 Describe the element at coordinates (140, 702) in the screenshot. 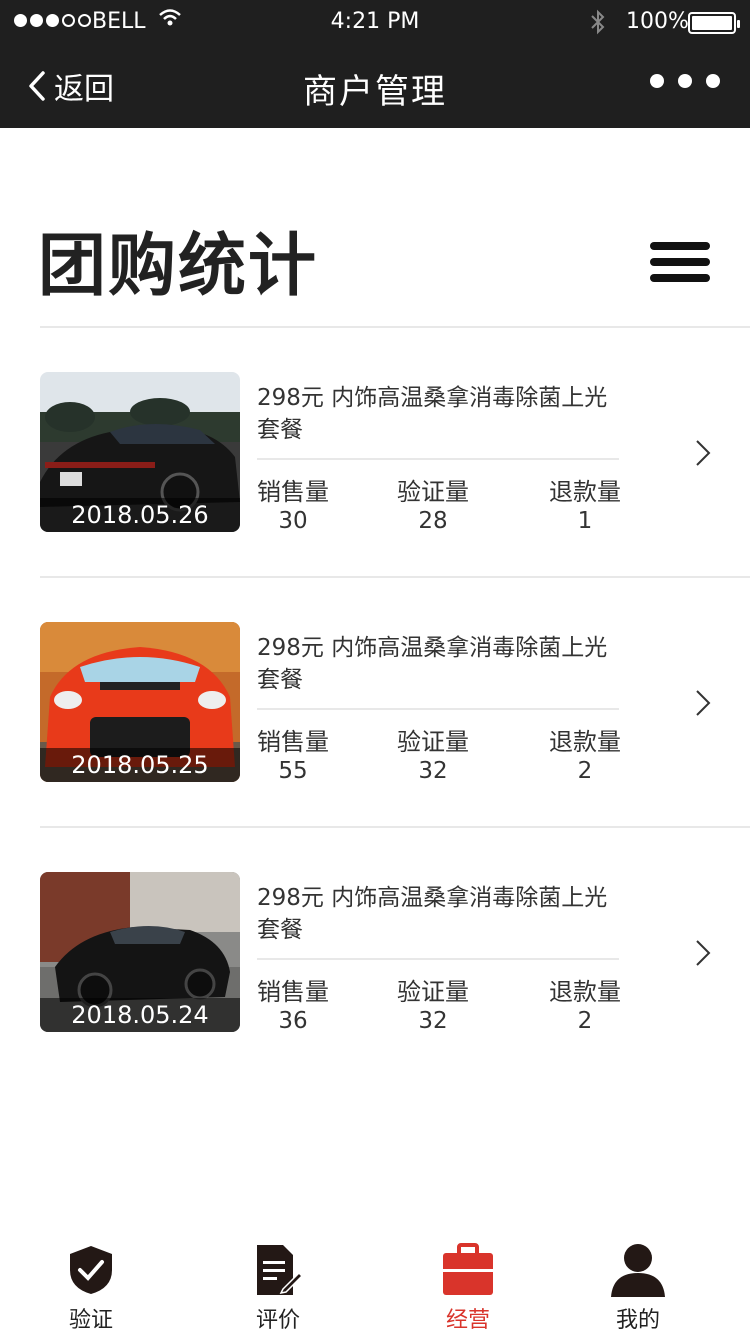

I see `car-thumbnail: 2018.05.25` at that location.